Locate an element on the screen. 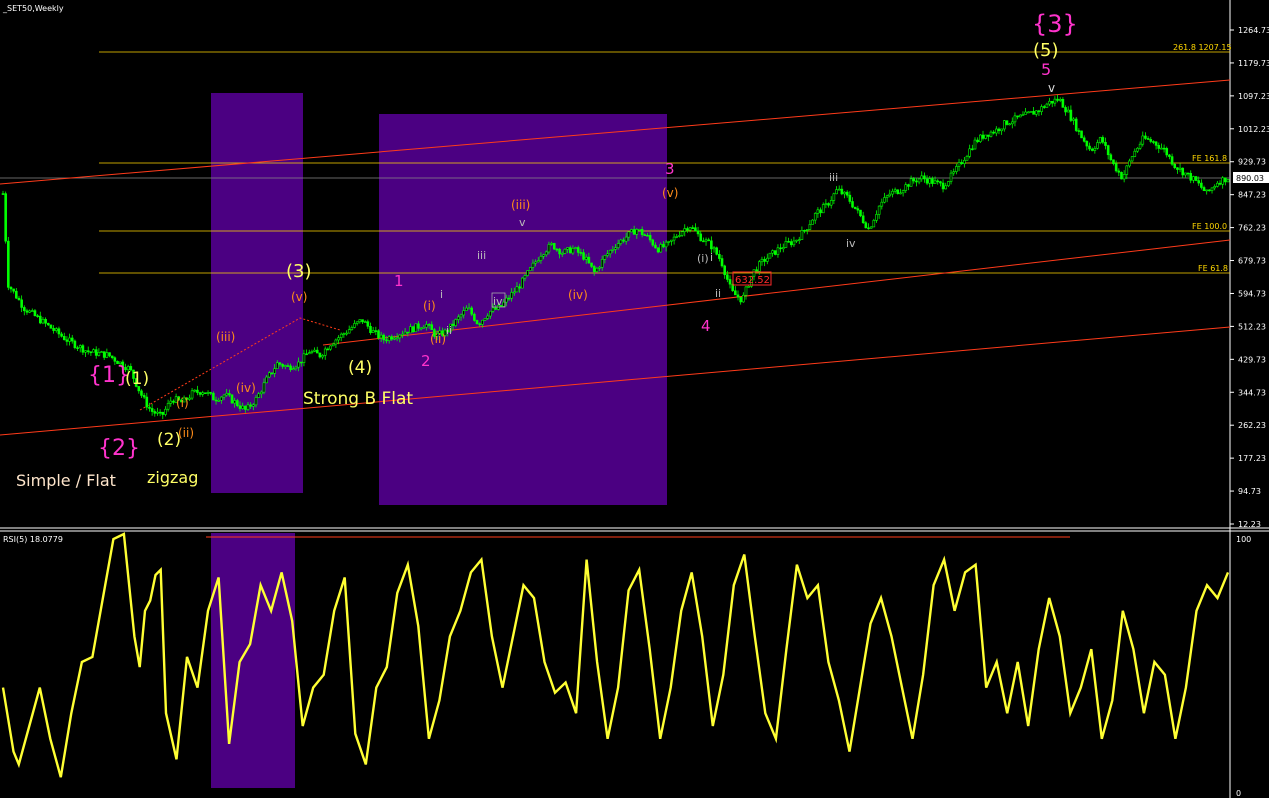 Image resolution: width=1269 pixels, height=798 pixels. wave-iii-1: (iii) is located at coordinates (225, 337).